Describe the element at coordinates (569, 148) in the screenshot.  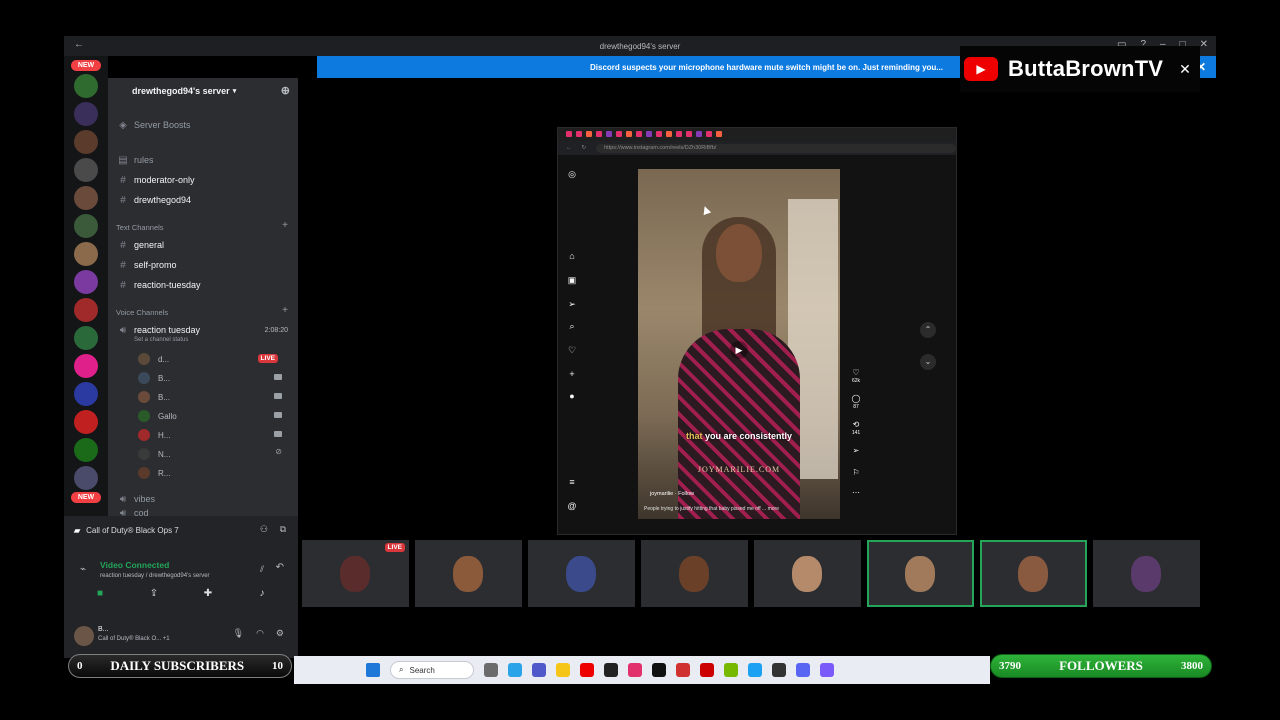
I see `back-icon: ←` at that location.